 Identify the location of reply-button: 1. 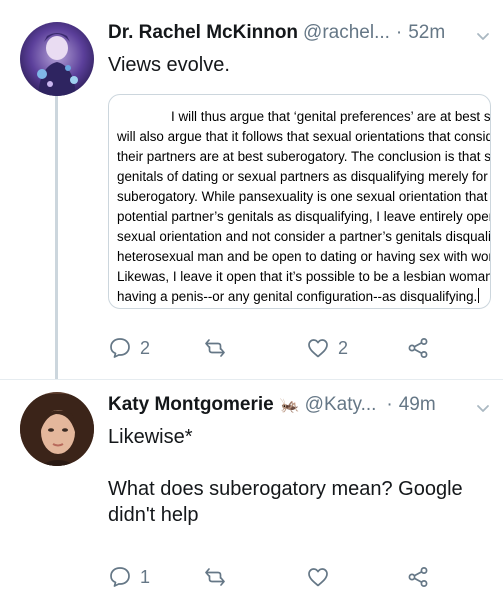
(129, 577).